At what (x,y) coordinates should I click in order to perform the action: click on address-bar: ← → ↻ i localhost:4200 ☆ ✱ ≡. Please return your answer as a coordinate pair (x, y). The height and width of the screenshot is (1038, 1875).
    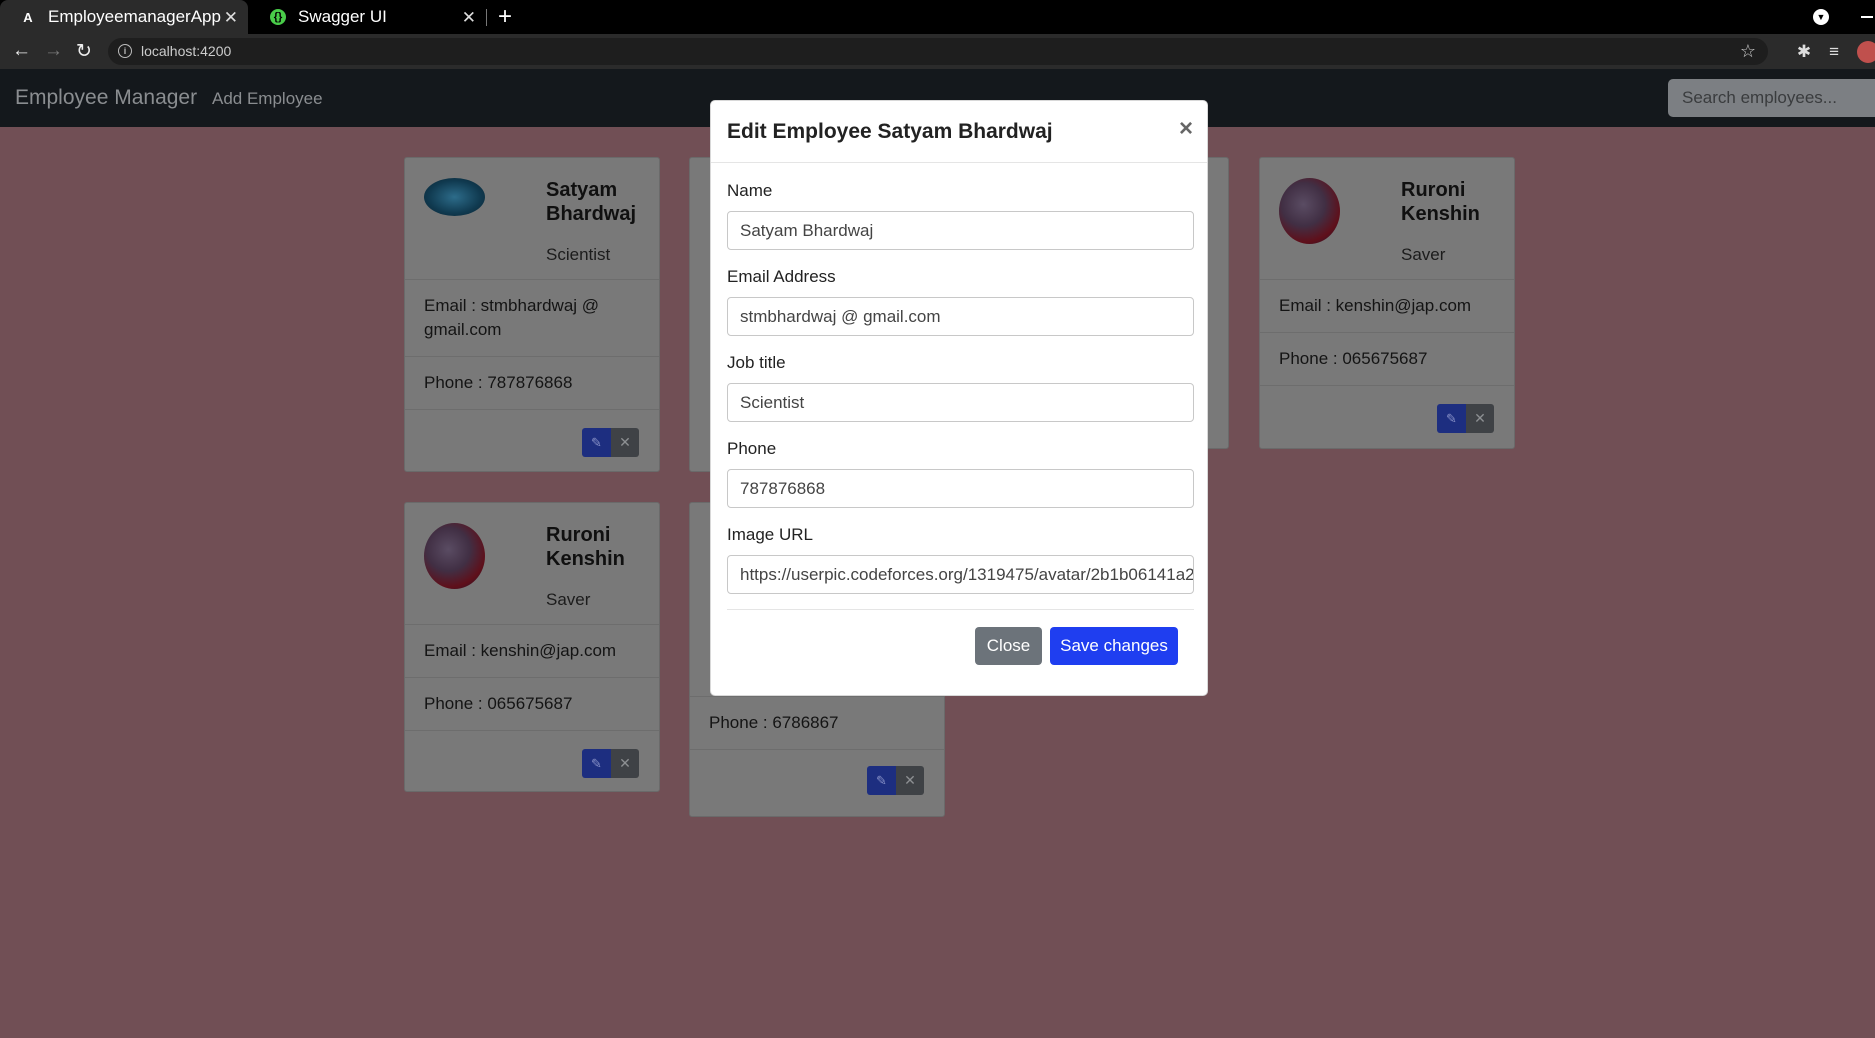
    Looking at the image, I should click on (937, 51).